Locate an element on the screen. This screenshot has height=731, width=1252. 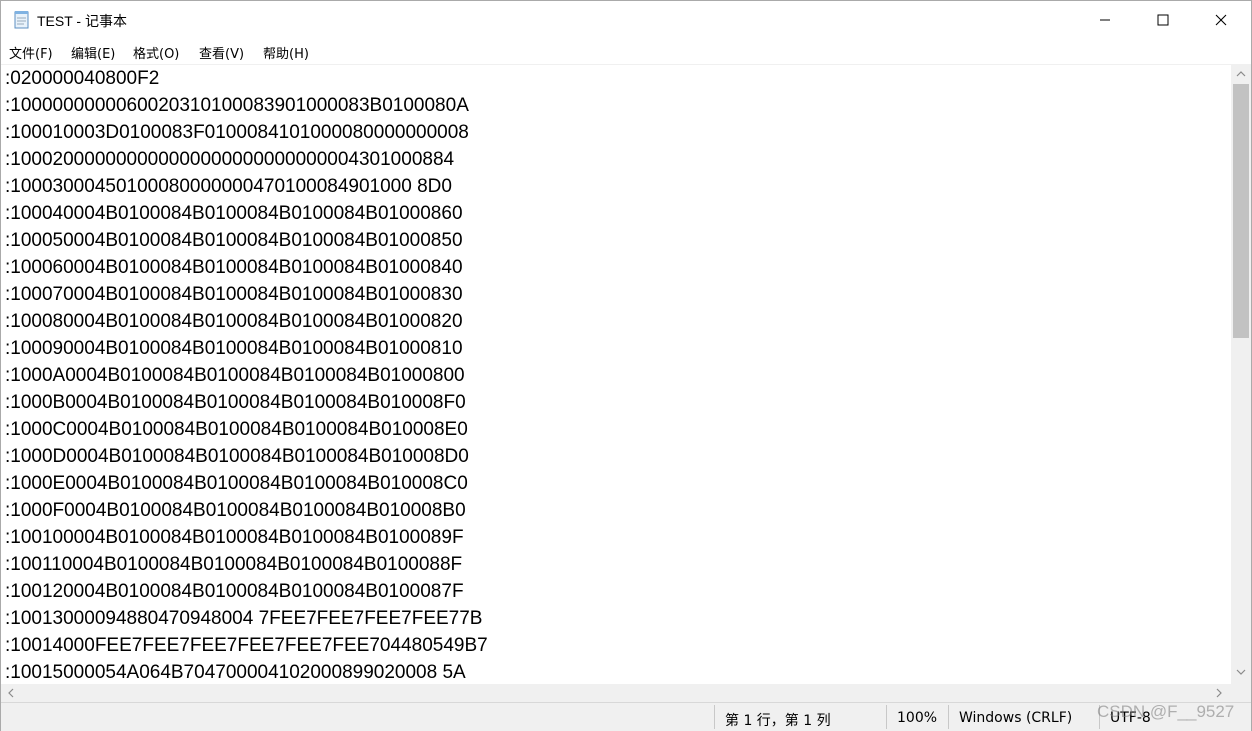
vertical-scrollbar is located at coordinates (1241, 374).